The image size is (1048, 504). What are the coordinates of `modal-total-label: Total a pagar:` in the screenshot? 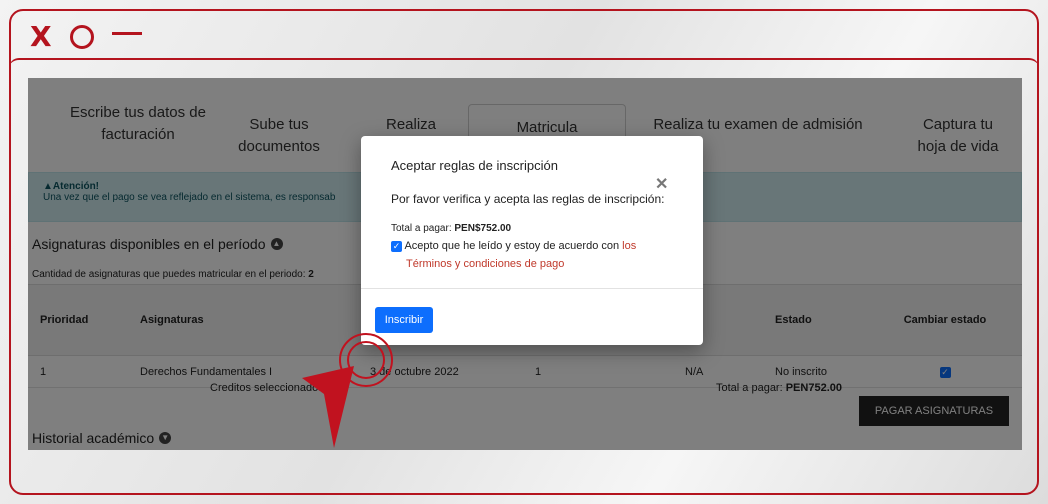 It's located at (421, 228).